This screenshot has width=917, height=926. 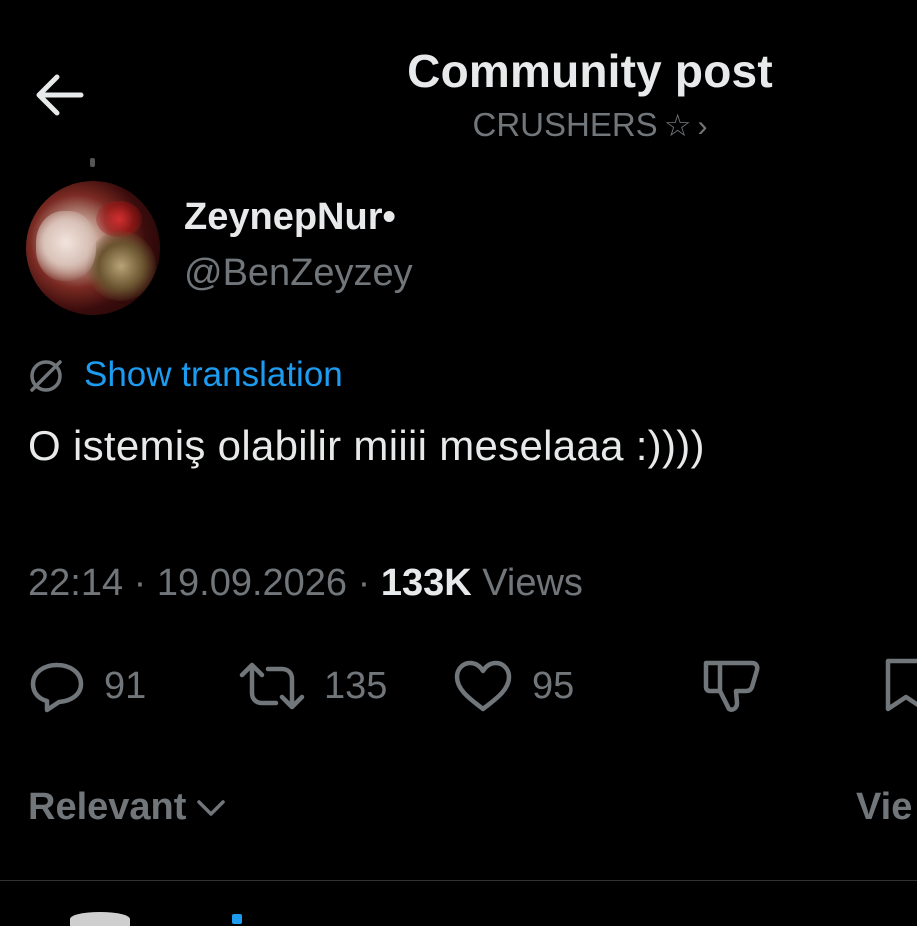 I want to click on community-link: CRUSHERS ☆ ›, so click(x=590, y=125).